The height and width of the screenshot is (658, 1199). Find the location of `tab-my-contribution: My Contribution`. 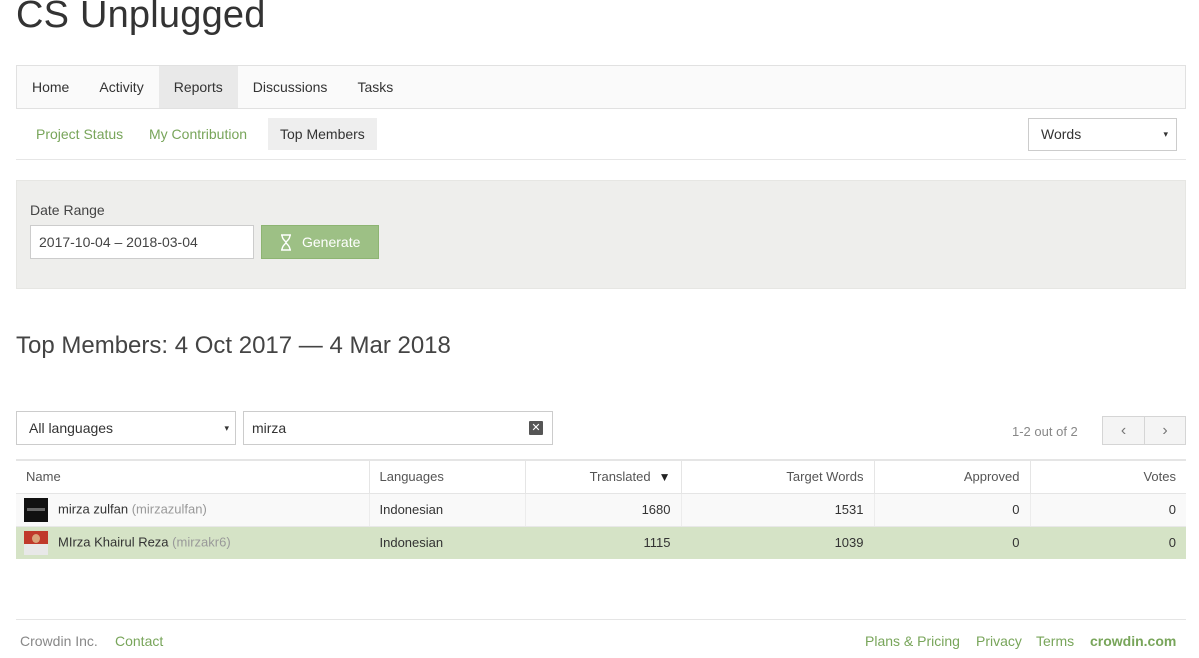

tab-my-contribution: My Contribution is located at coordinates (198, 134).